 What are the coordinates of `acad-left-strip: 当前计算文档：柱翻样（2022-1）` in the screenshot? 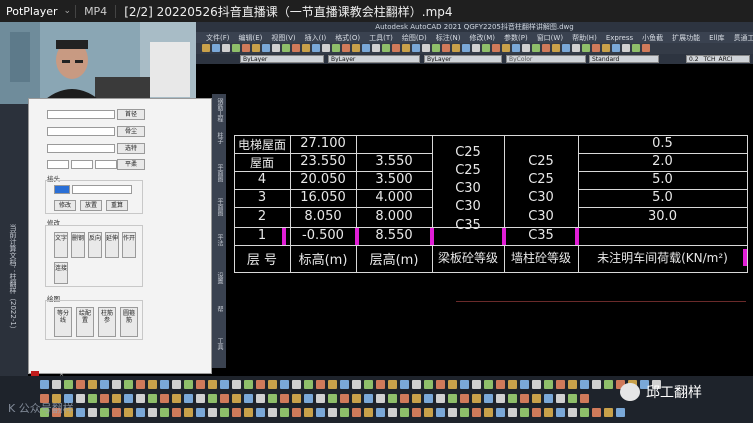 It's located at (14, 240).